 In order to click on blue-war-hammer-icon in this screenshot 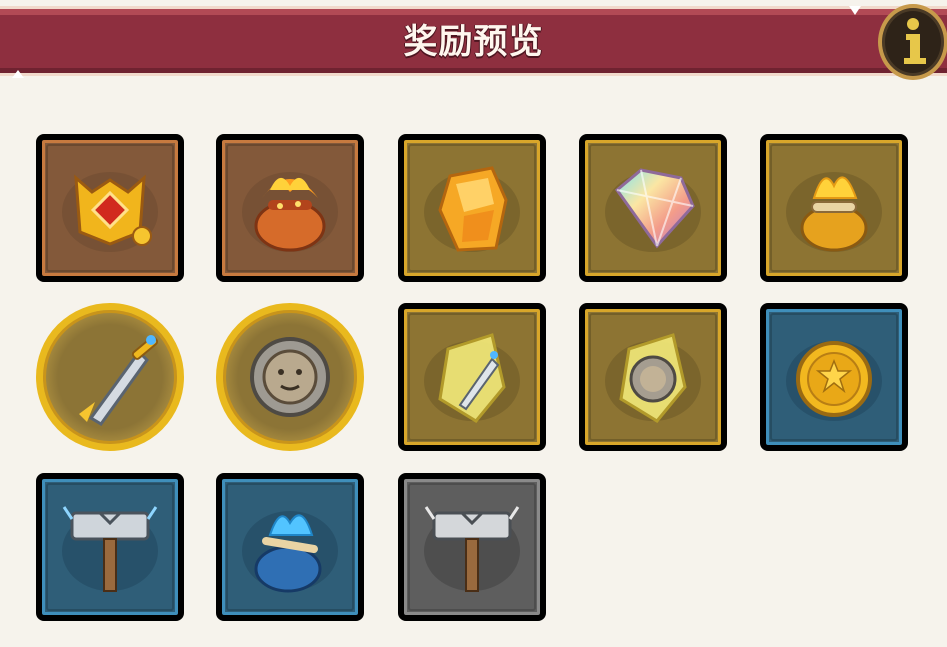, I will do `click(110, 549)`.